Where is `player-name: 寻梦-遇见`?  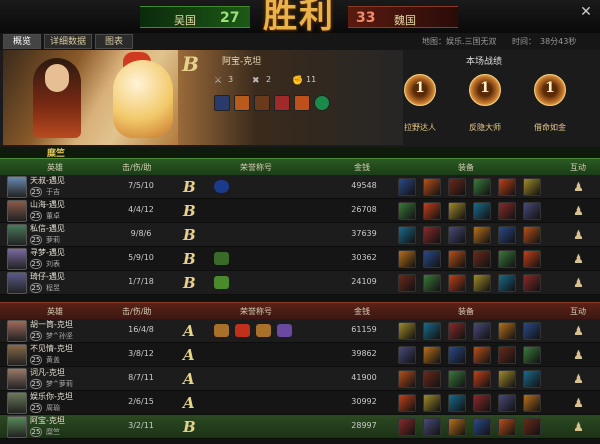 player-name: 寻梦-遇见 is located at coordinates (47, 252).